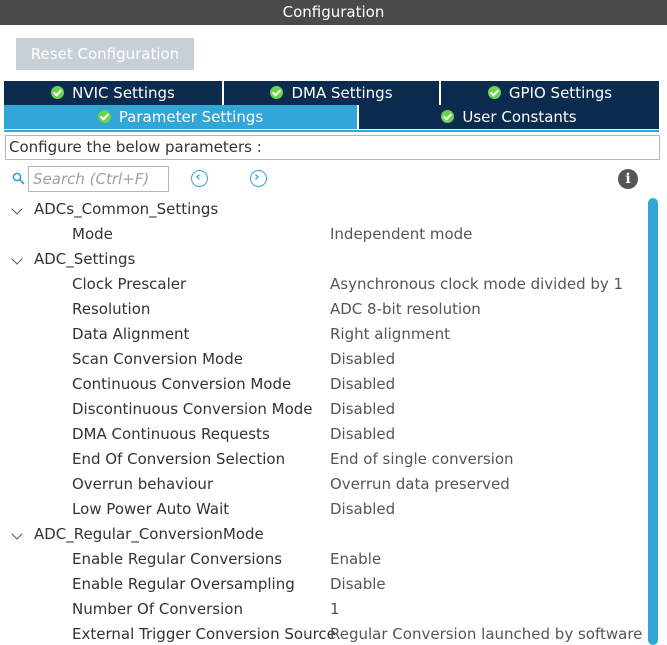 This screenshot has width=667, height=645. What do you see at coordinates (332, 147) in the screenshot?
I see `configure-hint: Configure the below parameters :` at bounding box center [332, 147].